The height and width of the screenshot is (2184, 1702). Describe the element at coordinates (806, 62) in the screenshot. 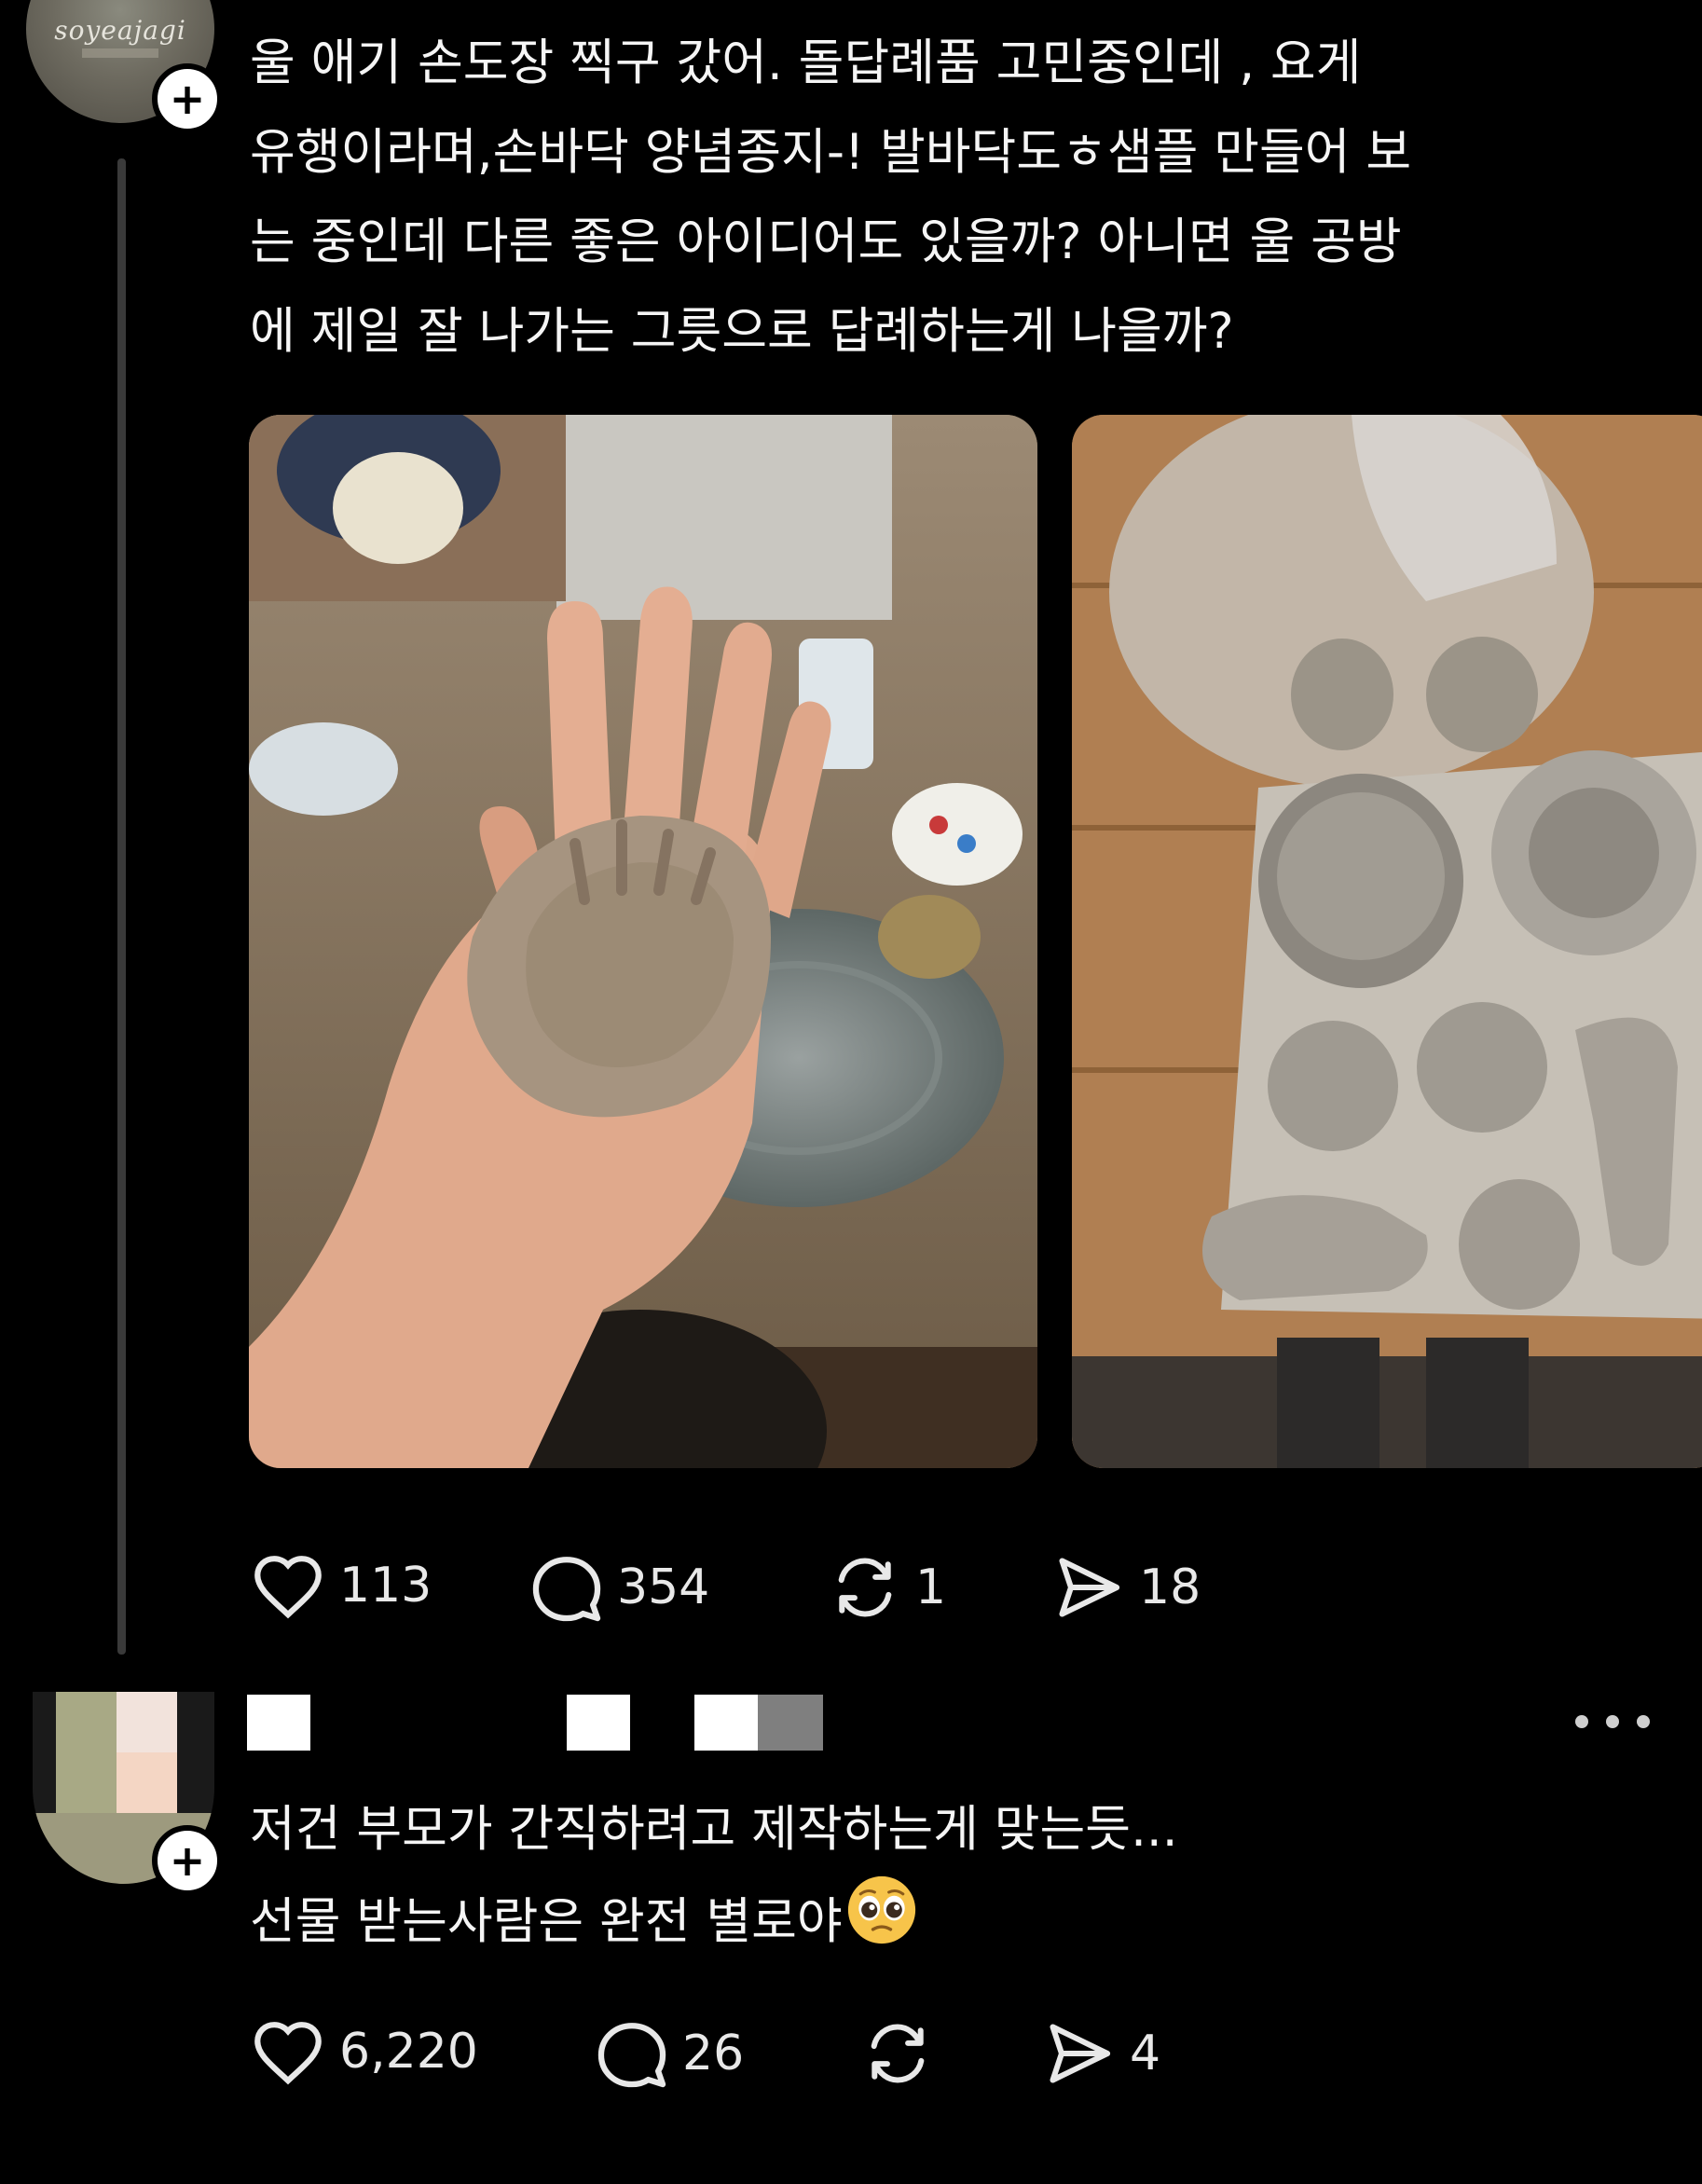

I see `post-line: 울 애기 손도장 찍구 갔어. 돌답례품 고민중인데 , 요게` at that location.